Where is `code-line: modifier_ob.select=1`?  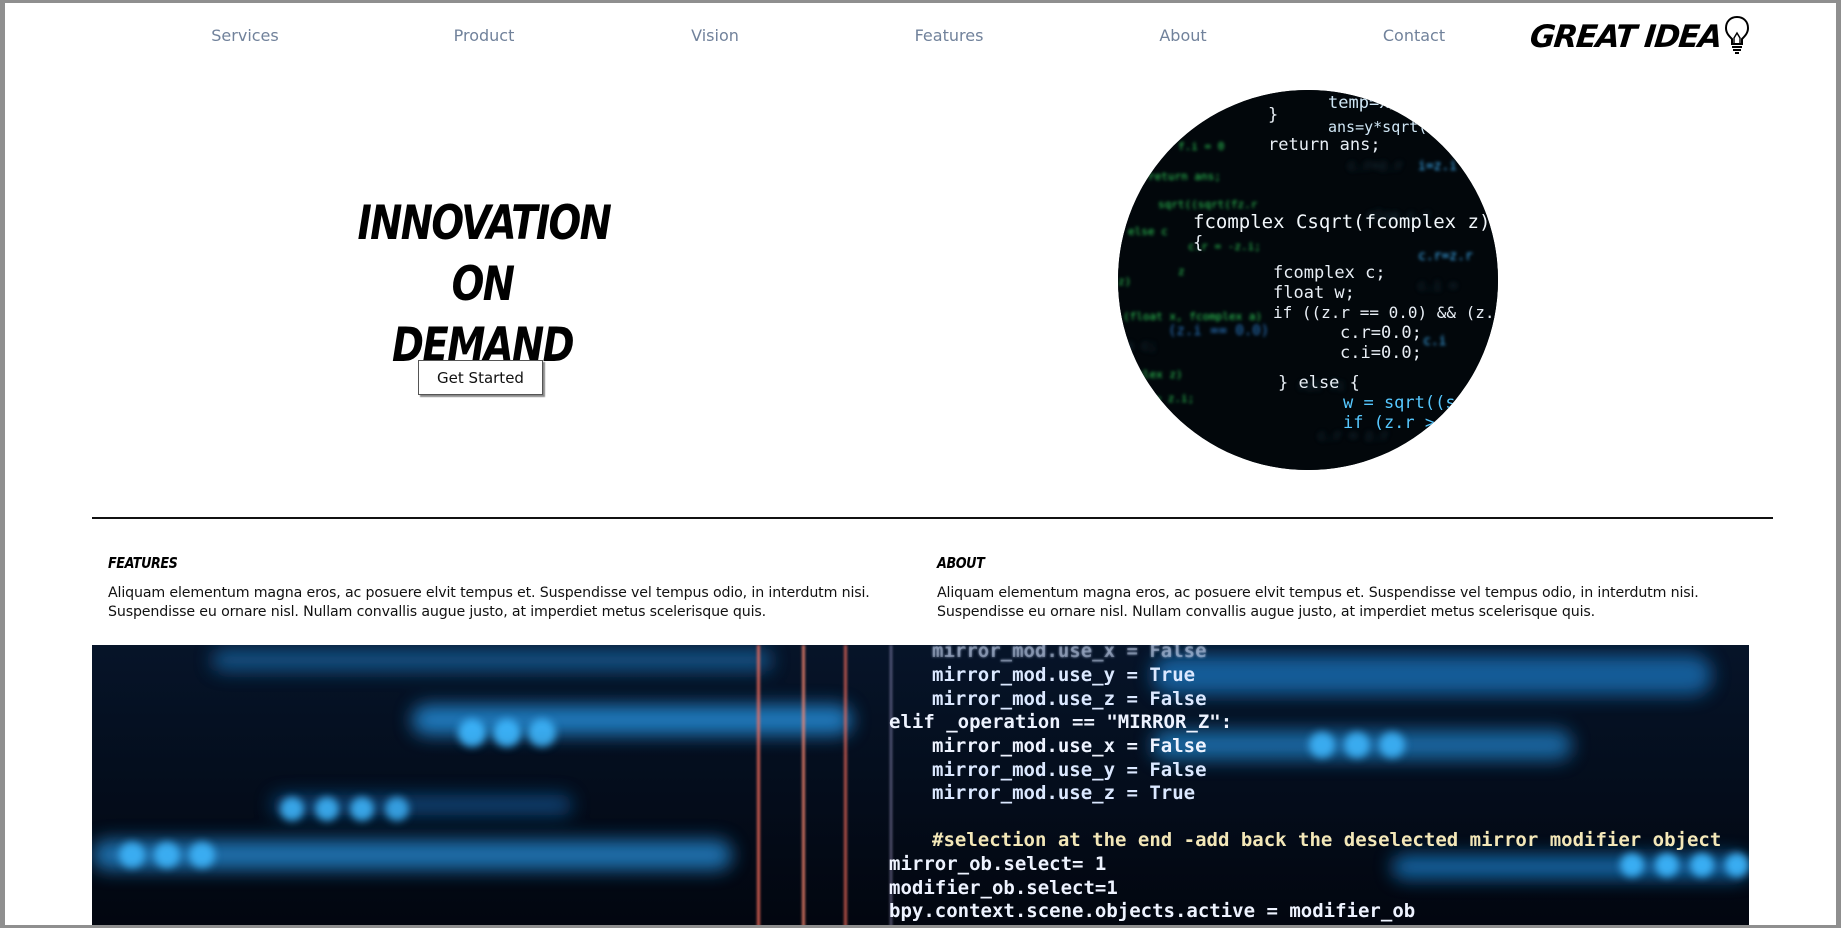 code-line: modifier_ob.select=1 is located at coordinates (1003, 888).